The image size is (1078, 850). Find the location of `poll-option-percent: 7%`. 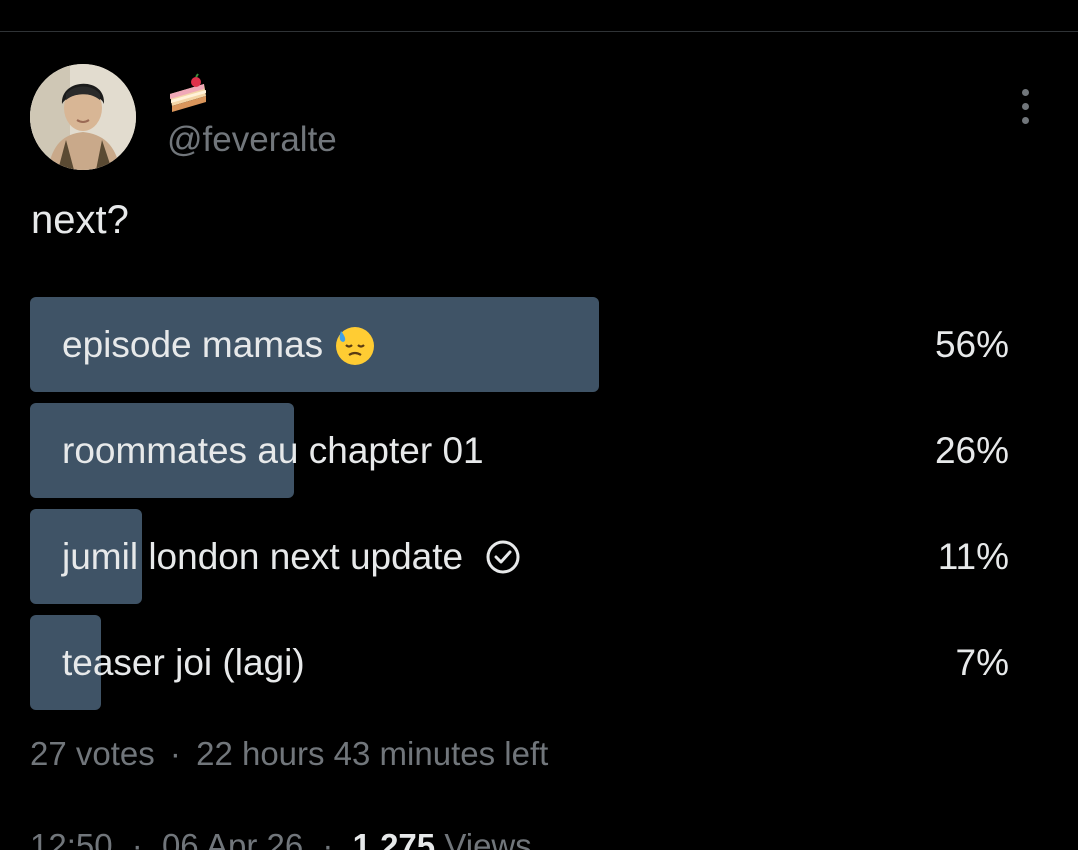

poll-option-percent: 7% is located at coordinates (982, 662).